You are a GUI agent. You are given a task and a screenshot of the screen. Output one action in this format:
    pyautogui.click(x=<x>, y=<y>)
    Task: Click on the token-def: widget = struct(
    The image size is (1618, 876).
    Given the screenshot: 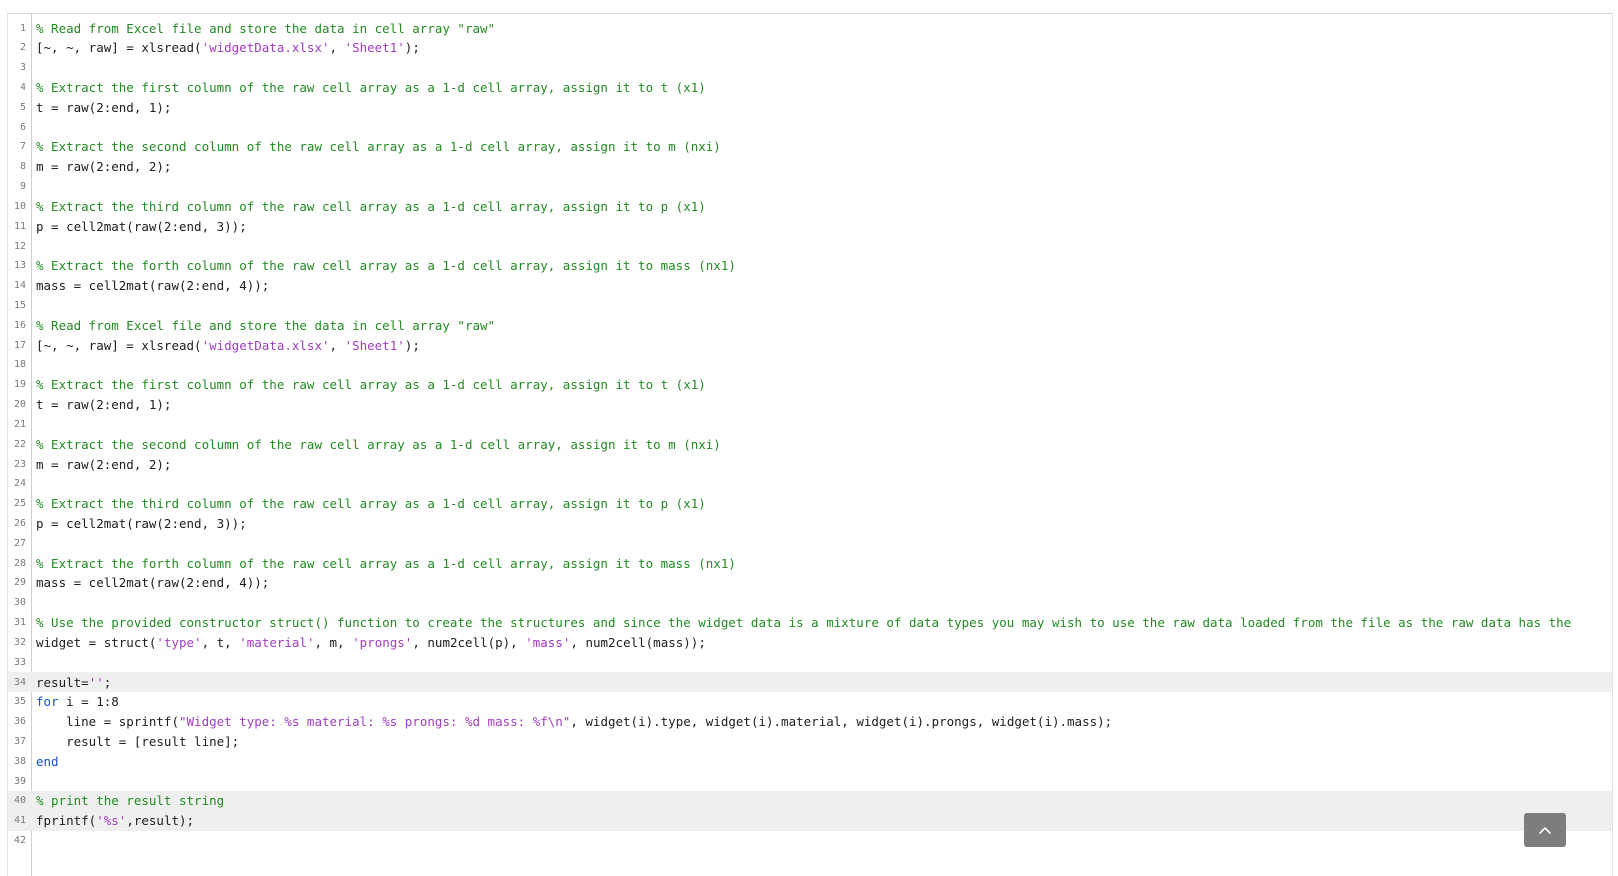 What is the action you would take?
    pyautogui.click(x=96, y=642)
    